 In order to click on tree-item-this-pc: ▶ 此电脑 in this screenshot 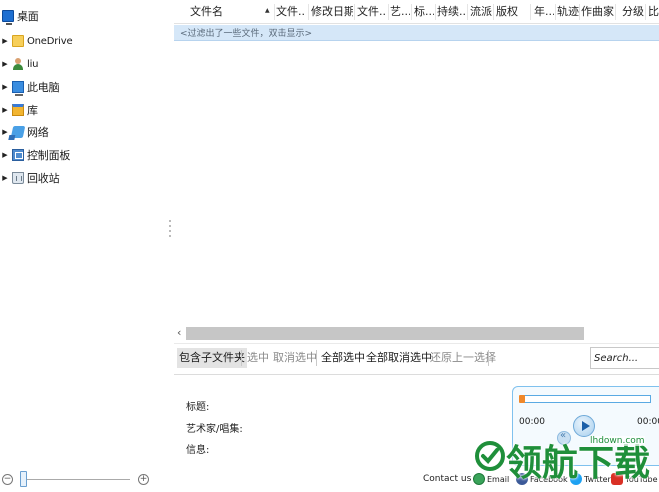, I will do `click(30, 87)`.